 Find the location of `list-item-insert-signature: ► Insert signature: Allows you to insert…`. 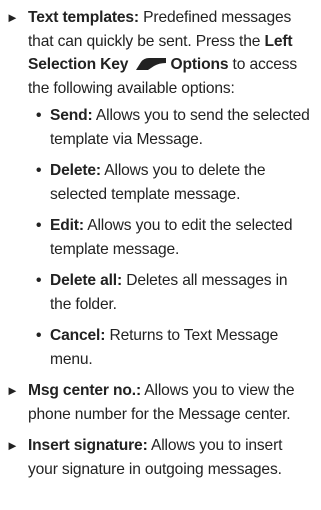

list-item-insert-signature: ► Insert signature: Allows you to insert… is located at coordinates (158, 457).